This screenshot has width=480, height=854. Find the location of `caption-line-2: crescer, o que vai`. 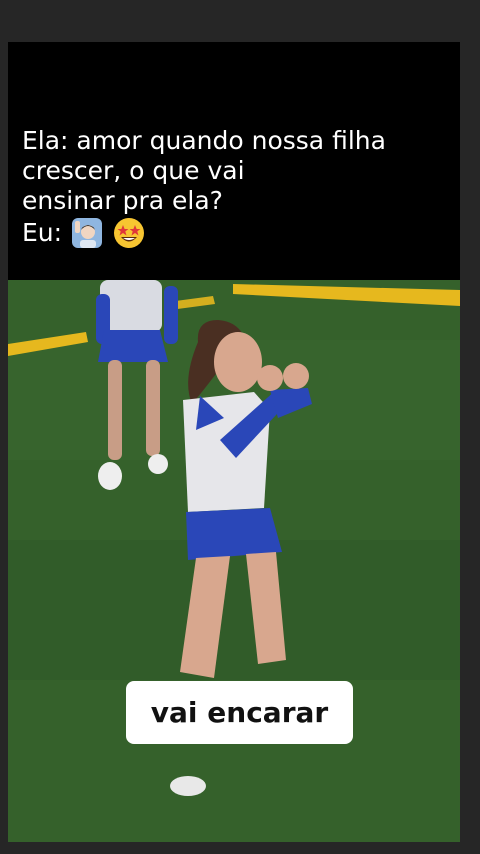

caption-line-2: crescer, o que vai is located at coordinates (133, 170).